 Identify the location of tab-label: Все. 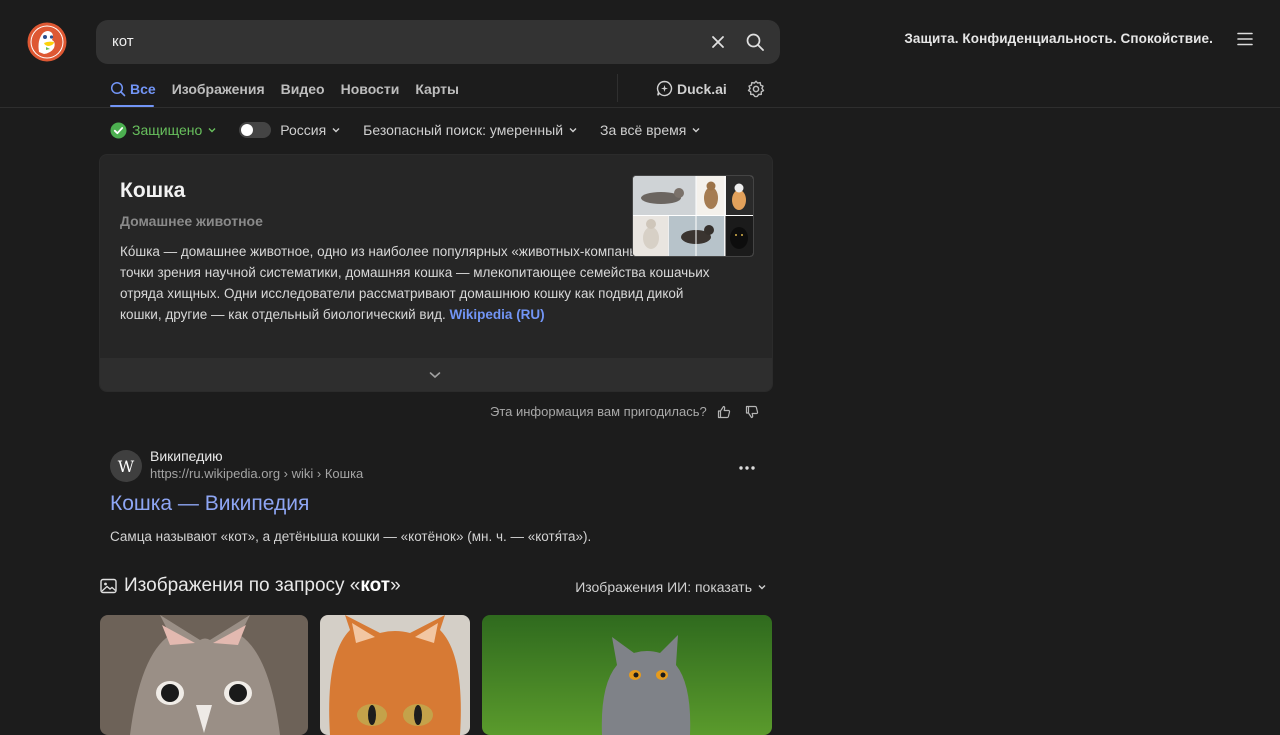
(143, 89).